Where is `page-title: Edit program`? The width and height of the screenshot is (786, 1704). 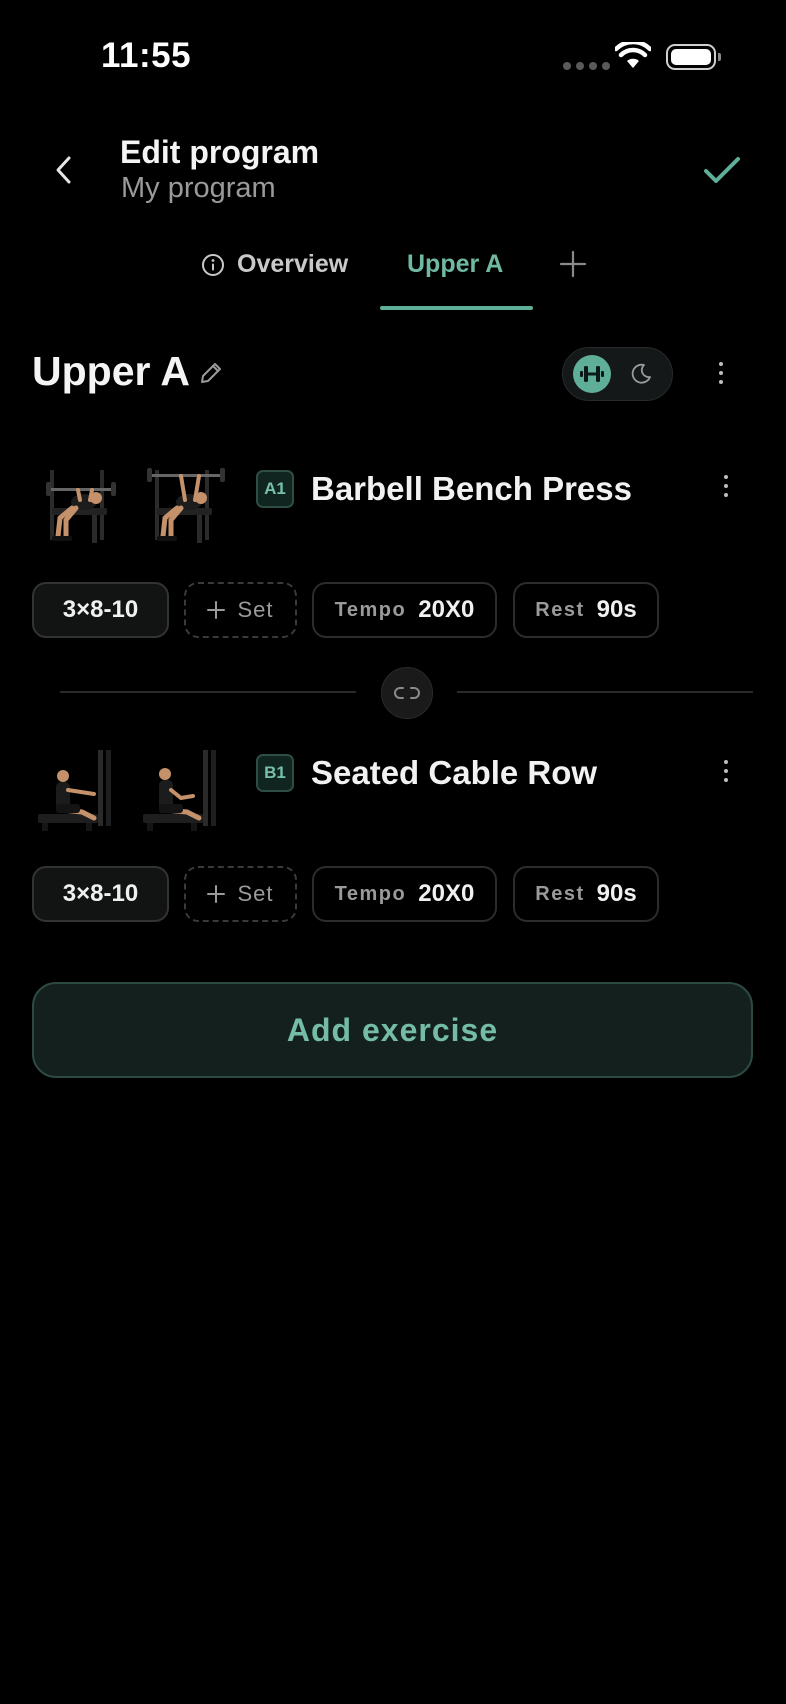 page-title: Edit program is located at coordinates (220, 152).